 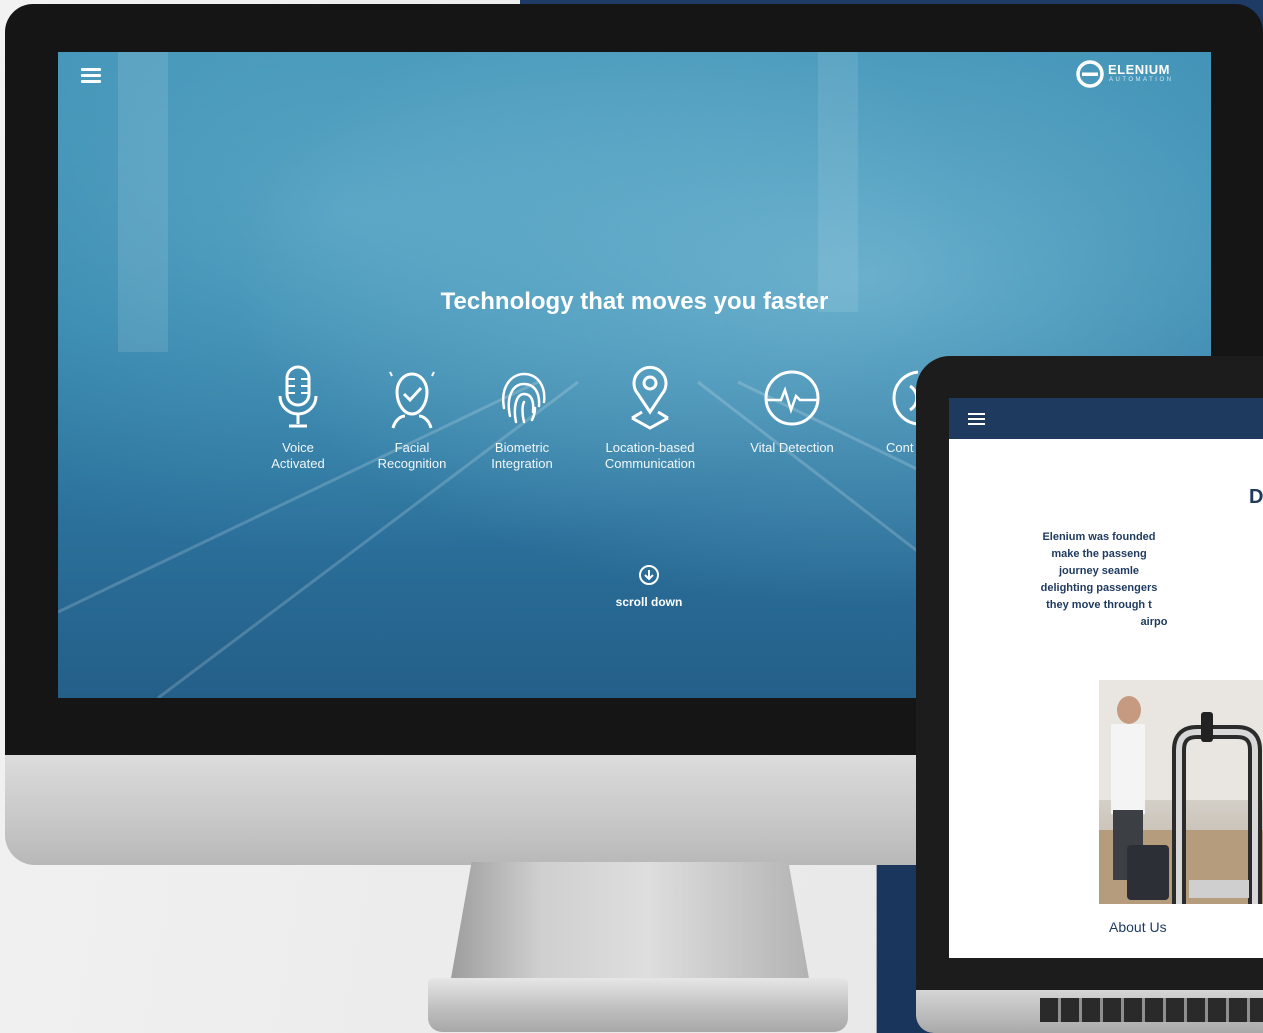 I want to click on feature-vital-detection: Vital Detection, so click(x=792, y=410).